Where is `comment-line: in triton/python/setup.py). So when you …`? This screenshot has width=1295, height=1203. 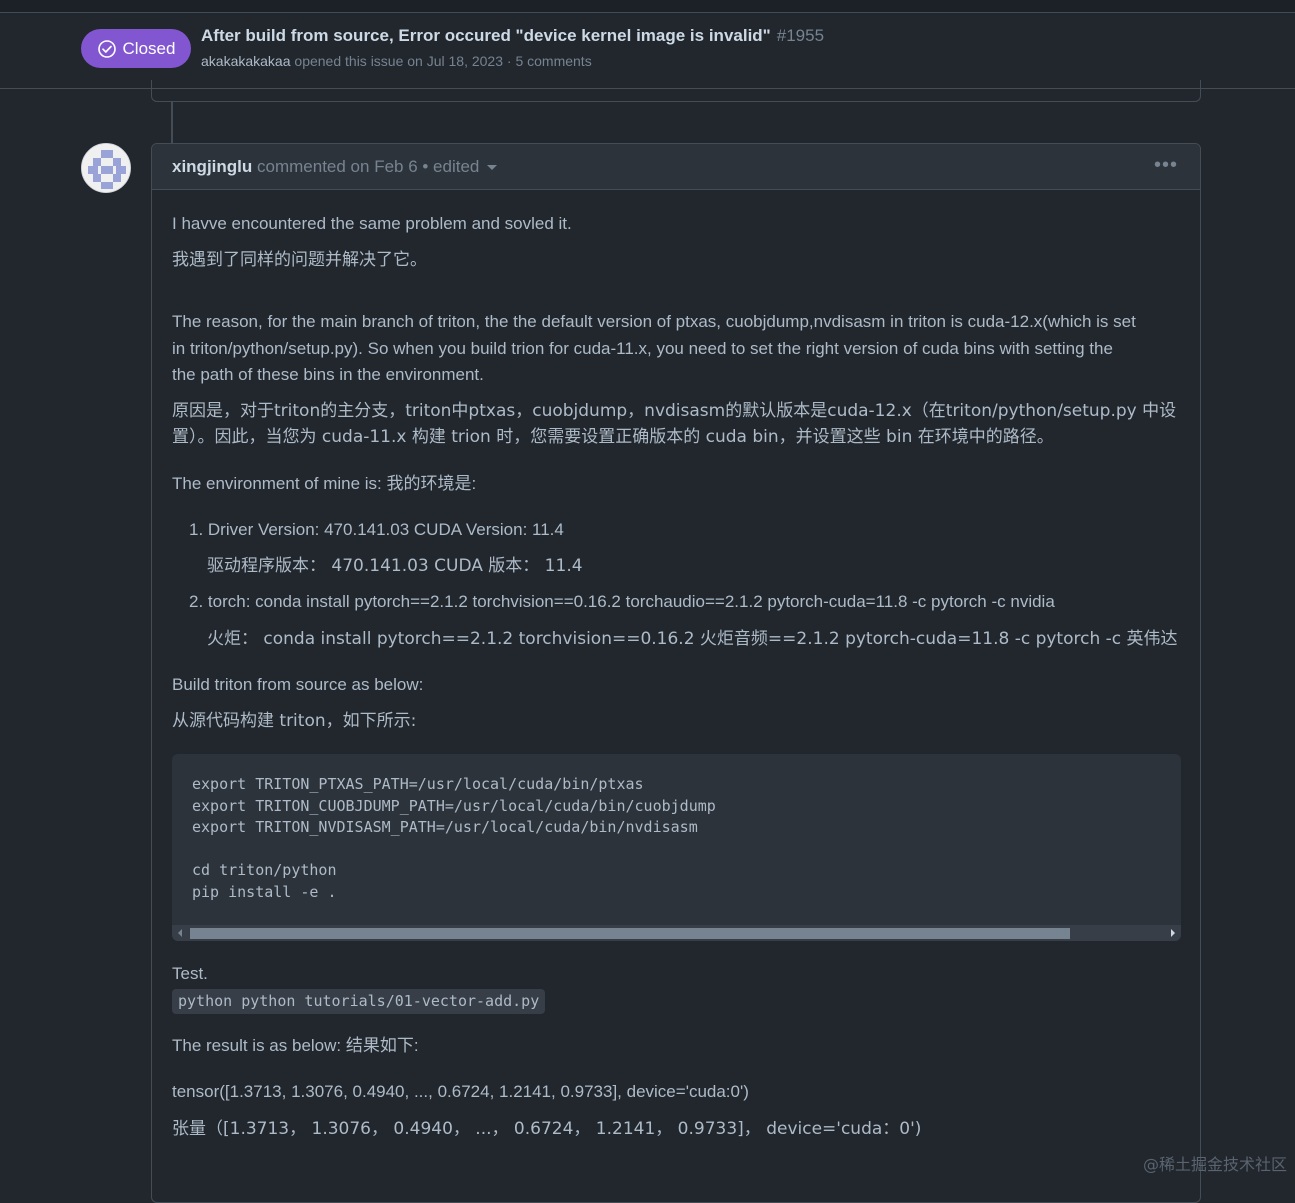
comment-line: in triton/python/setup.py). So when you … is located at coordinates (642, 349).